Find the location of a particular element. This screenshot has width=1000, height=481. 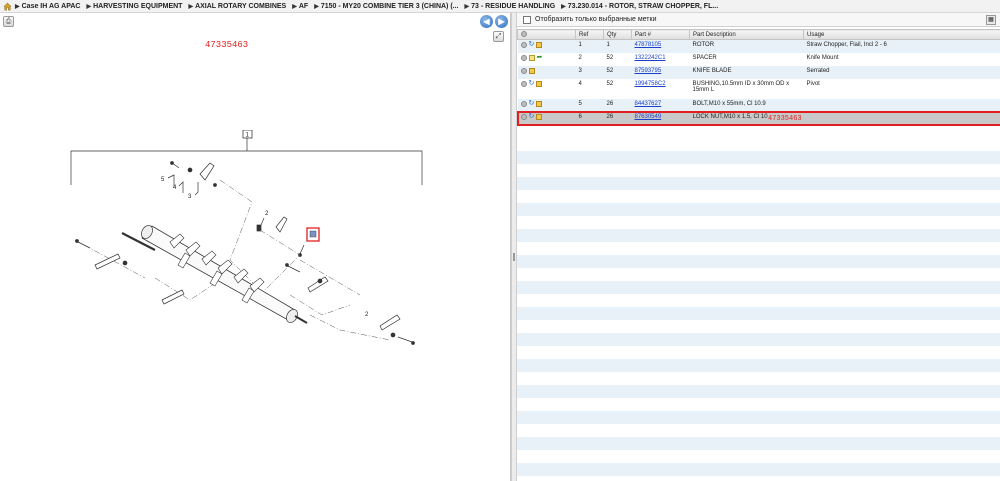

table-row: ↻ 5 26 84437627 BOLT,M10 x 55mm, Cl 10.9 is located at coordinates (758, 105).